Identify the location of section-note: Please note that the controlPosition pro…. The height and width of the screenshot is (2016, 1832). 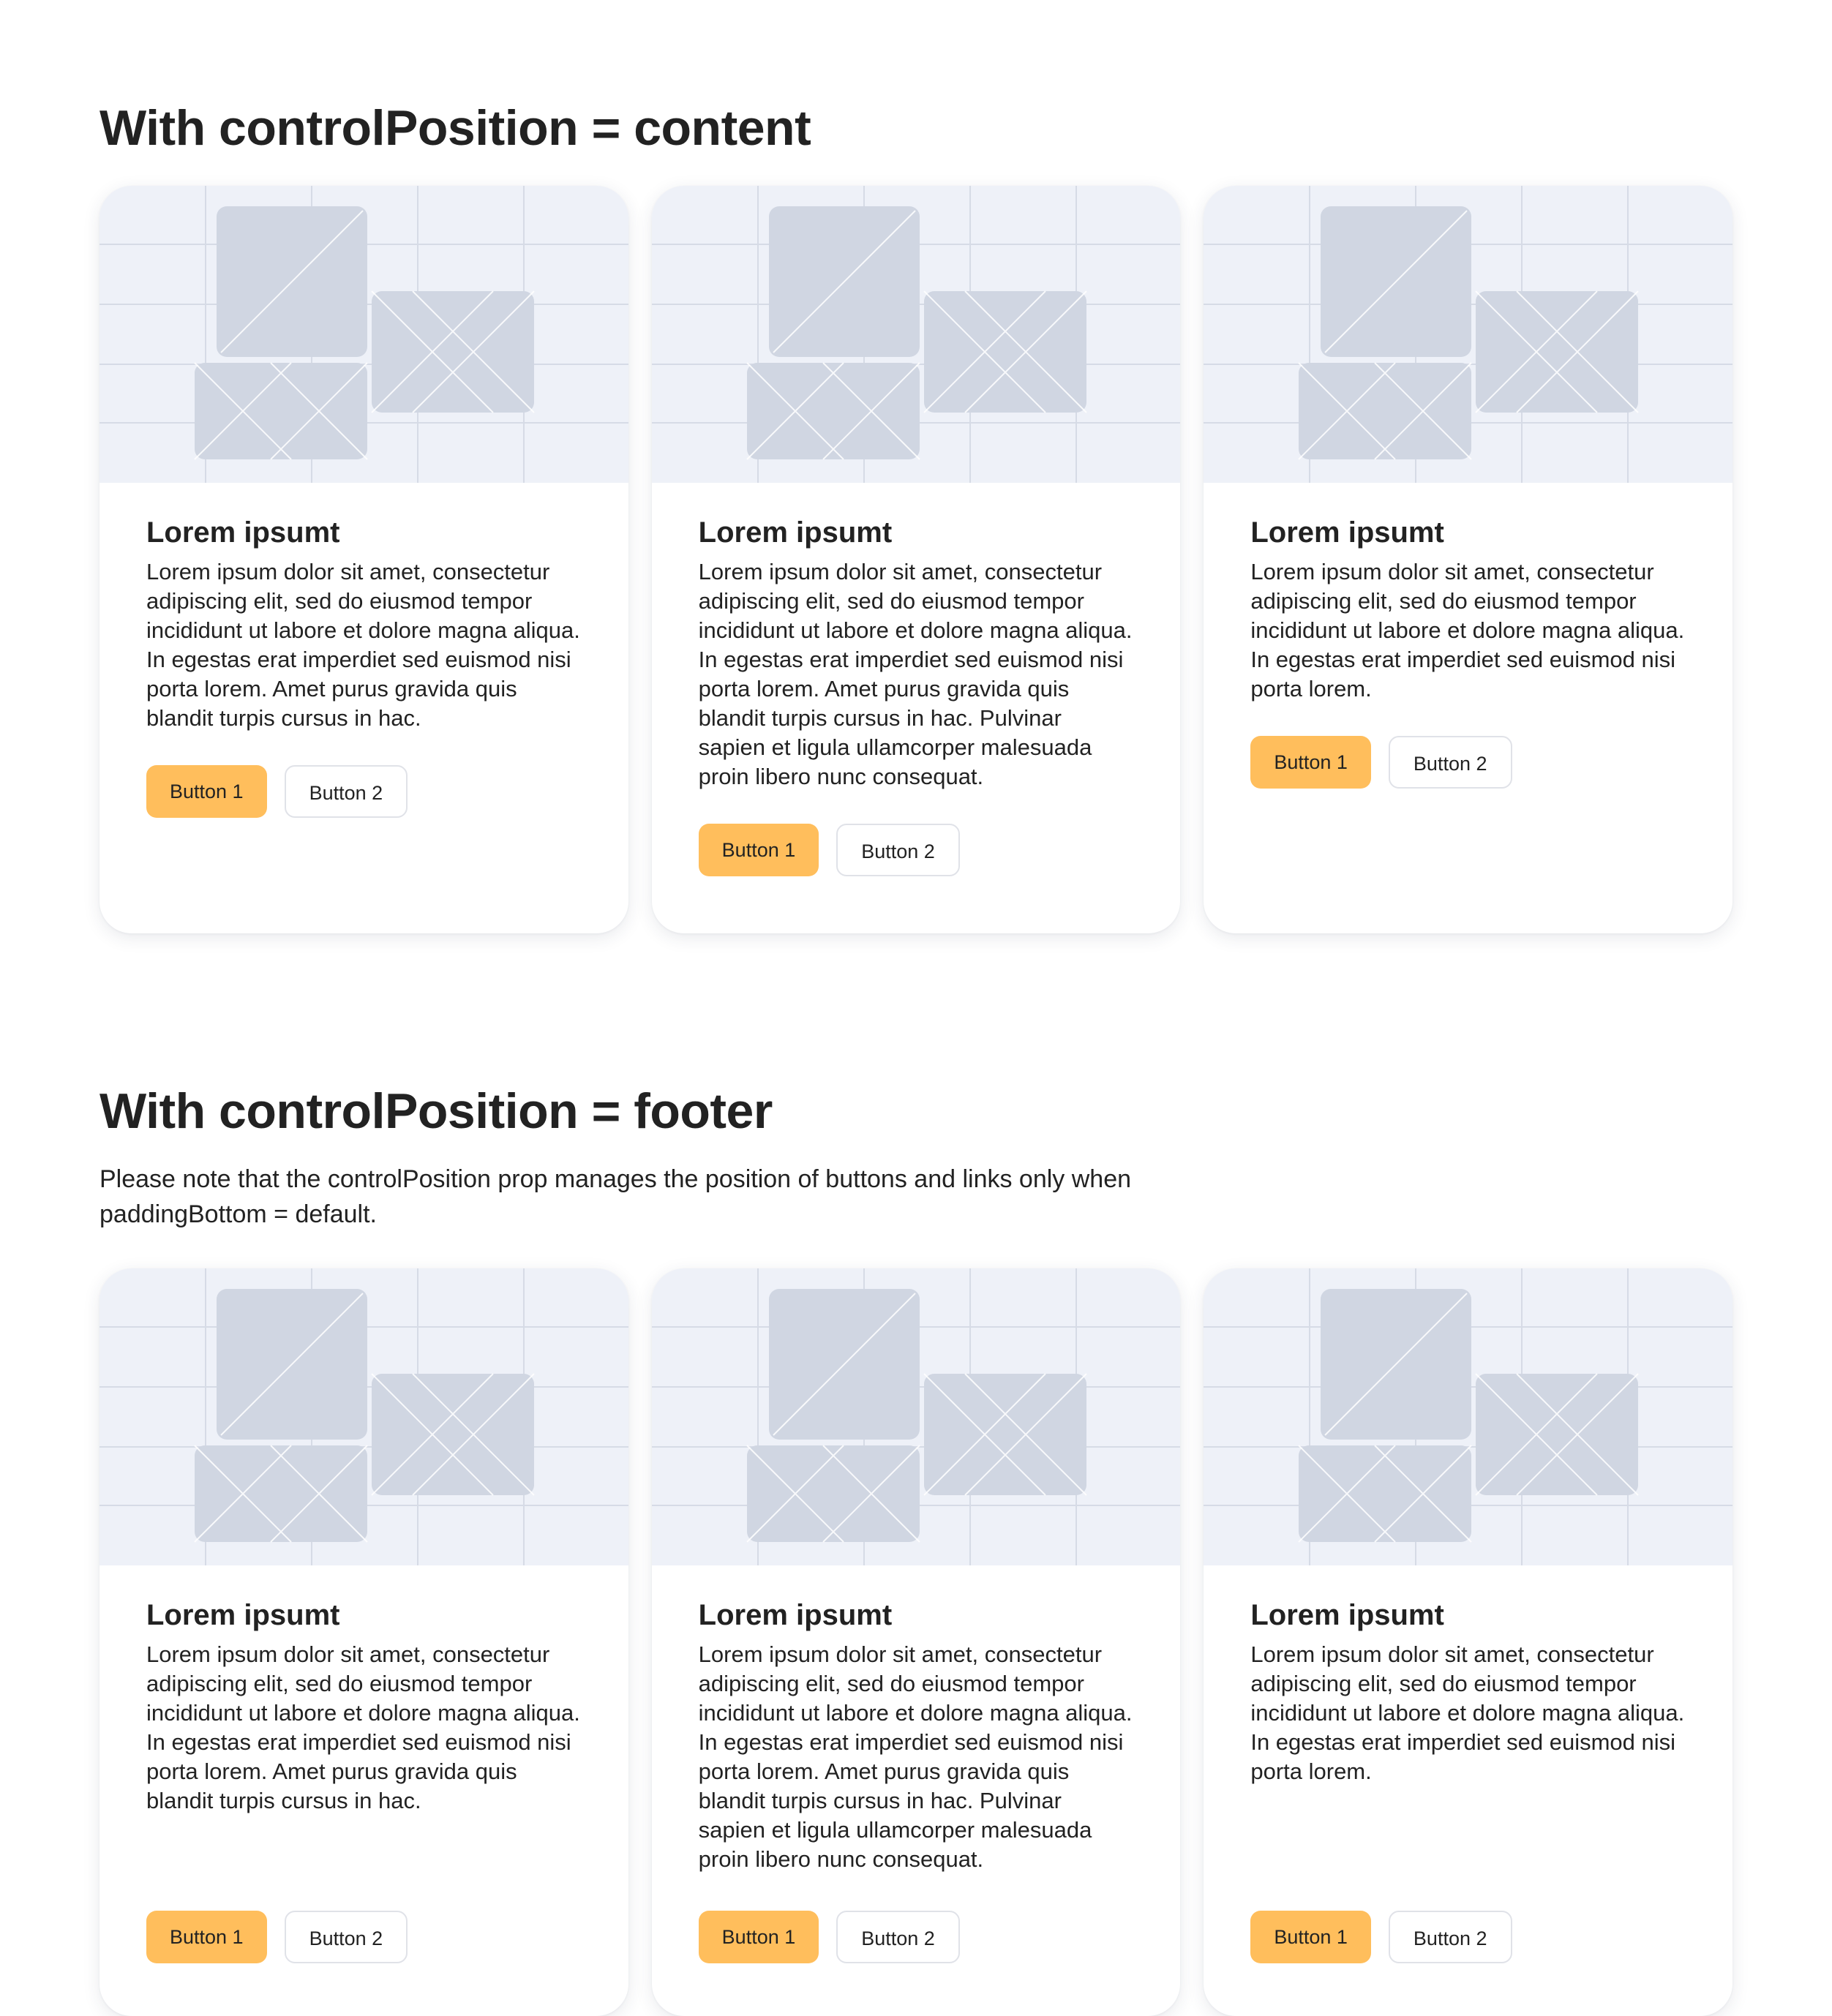
(616, 1196).